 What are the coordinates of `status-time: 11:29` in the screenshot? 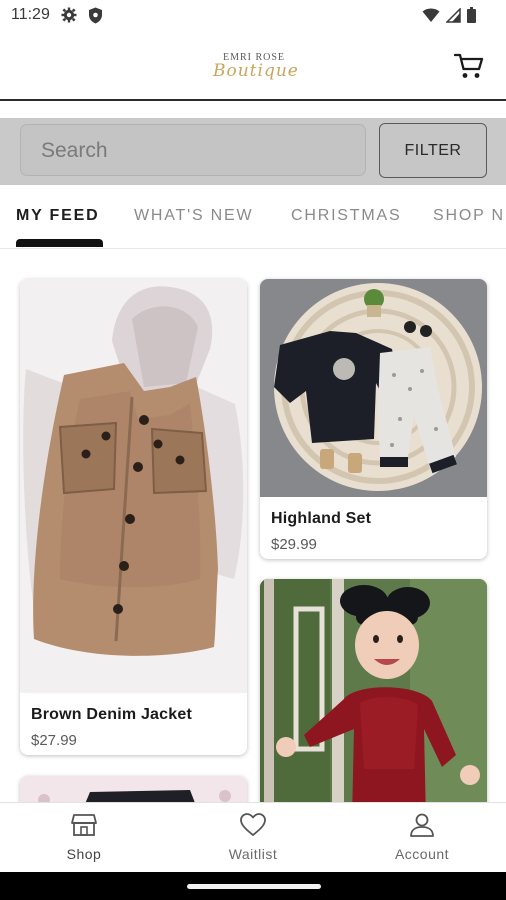 It's located at (30, 14).